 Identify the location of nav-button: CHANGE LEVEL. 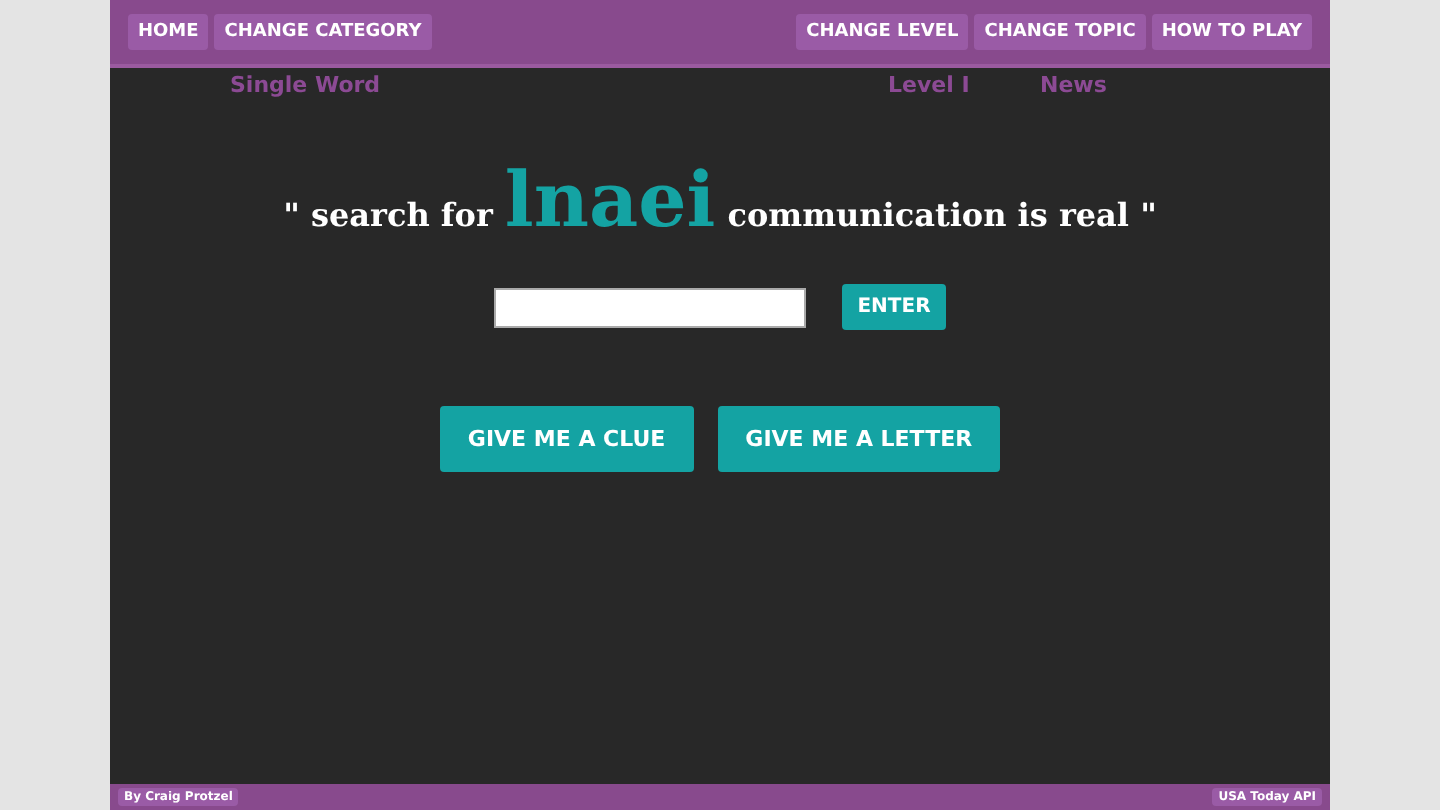
(882, 32).